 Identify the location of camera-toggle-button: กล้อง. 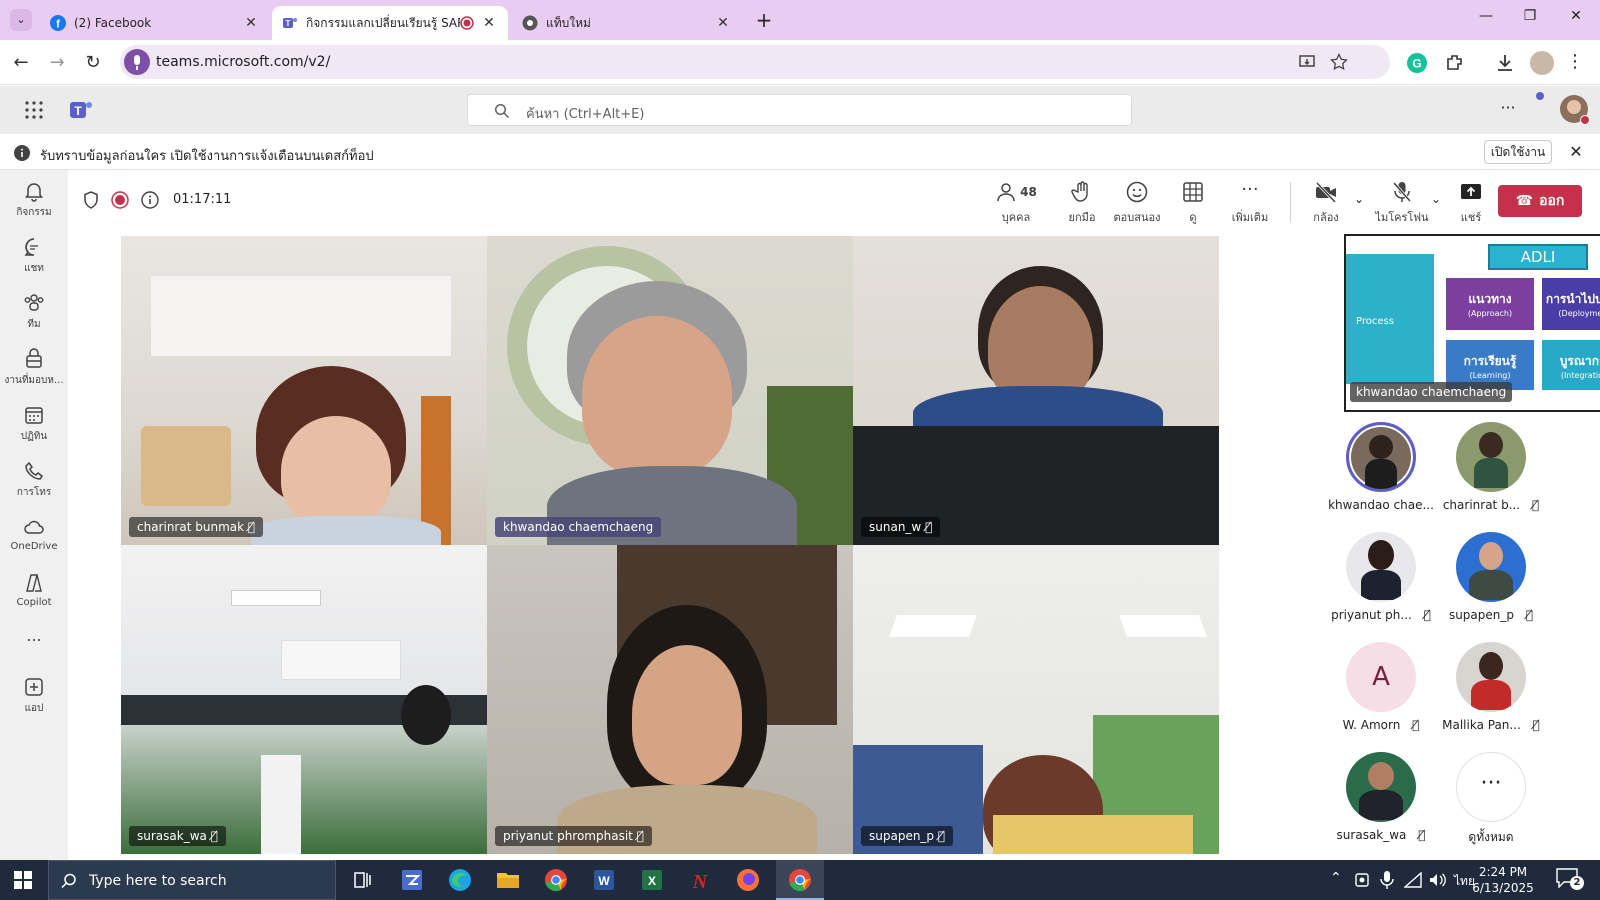
(1326, 204).